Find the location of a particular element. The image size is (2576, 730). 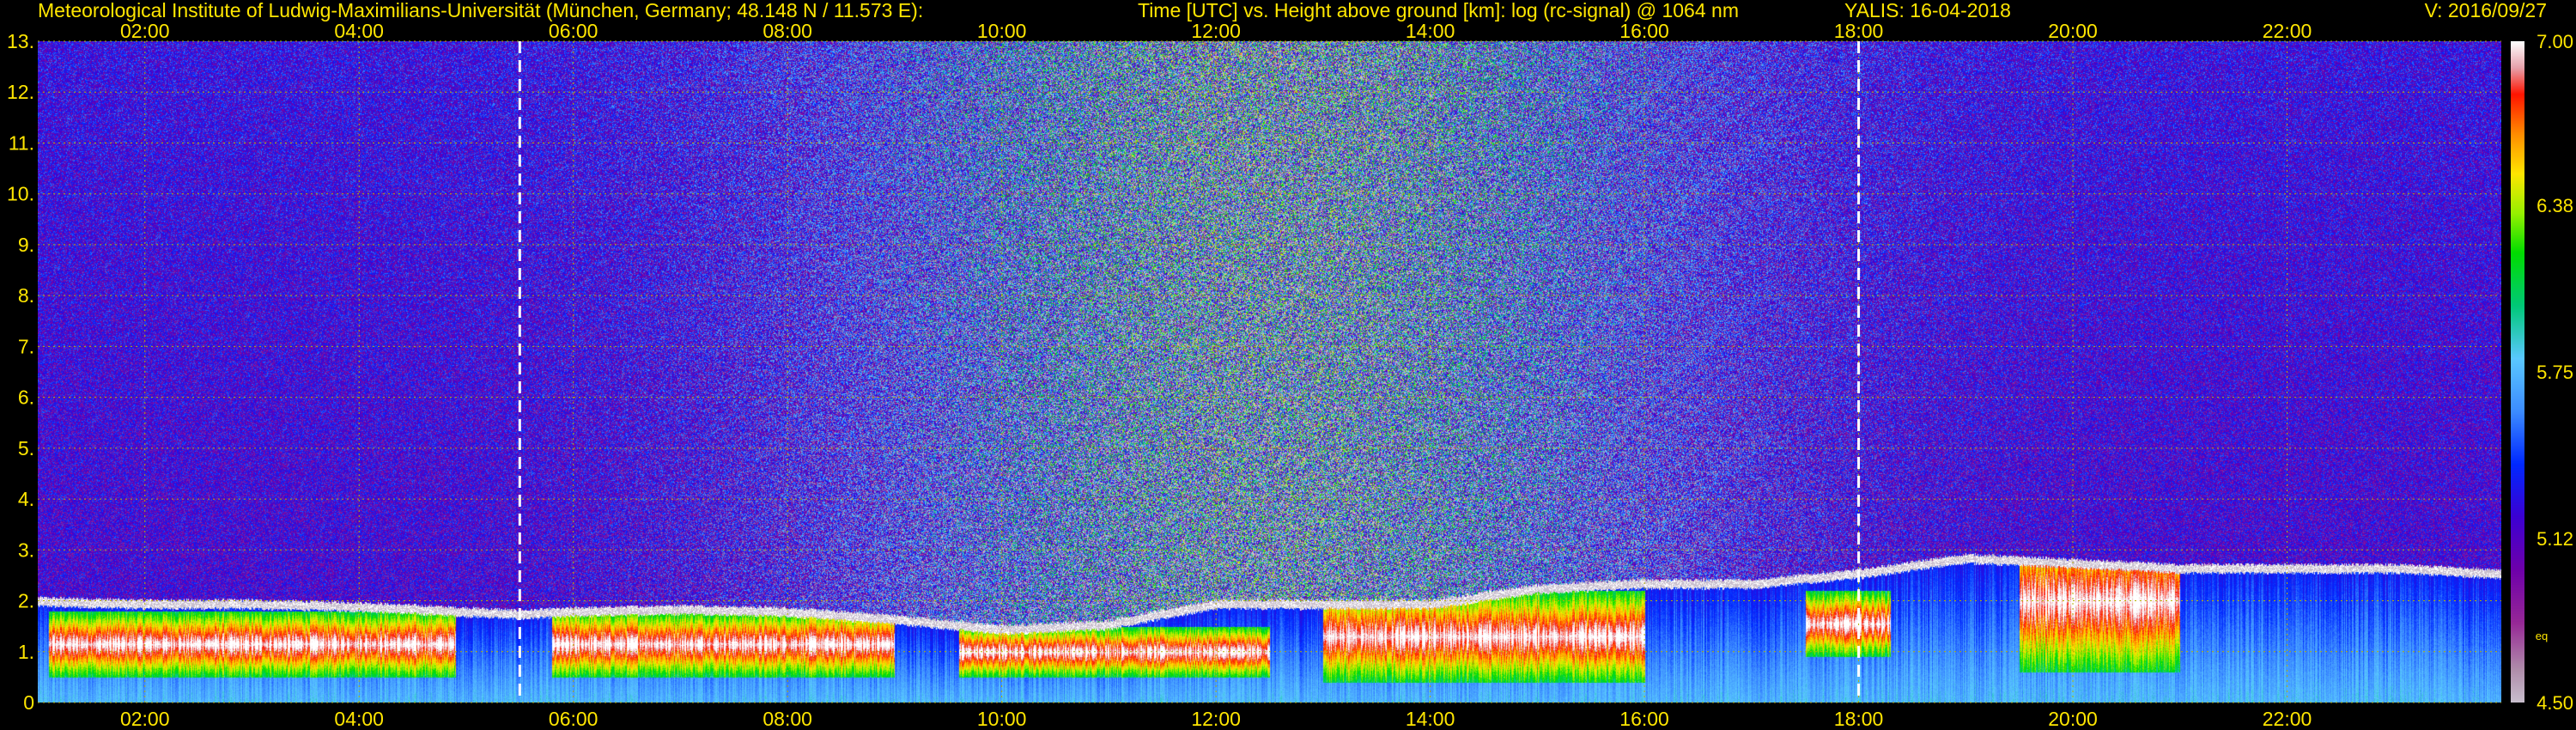

x-tick-label-bottom: 08:00 is located at coordinates (787, 719).